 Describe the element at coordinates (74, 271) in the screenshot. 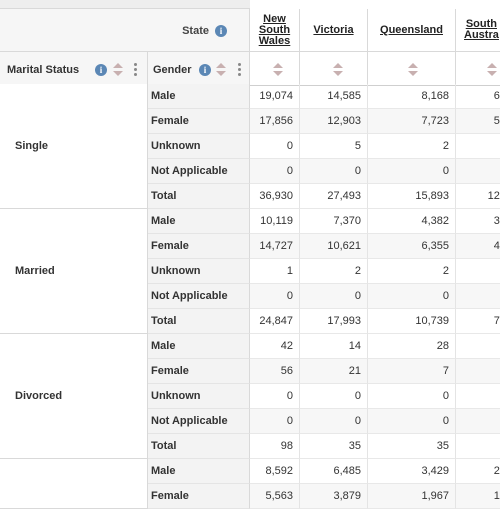

I see `marital-status-cell: Married` at that location.